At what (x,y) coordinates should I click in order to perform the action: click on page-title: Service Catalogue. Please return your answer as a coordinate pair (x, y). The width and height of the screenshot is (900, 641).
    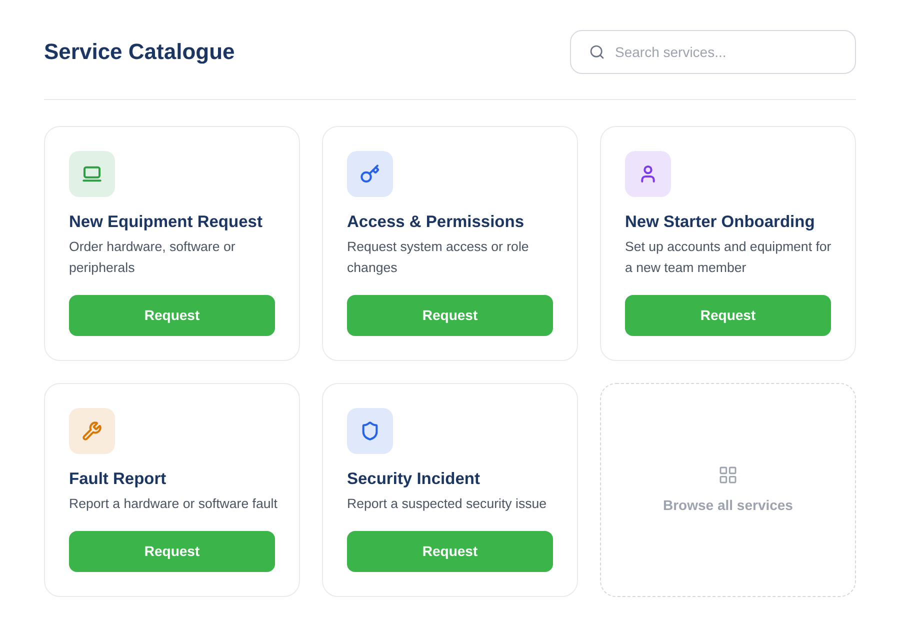
    Looking at the image, I should click on (139, 52).